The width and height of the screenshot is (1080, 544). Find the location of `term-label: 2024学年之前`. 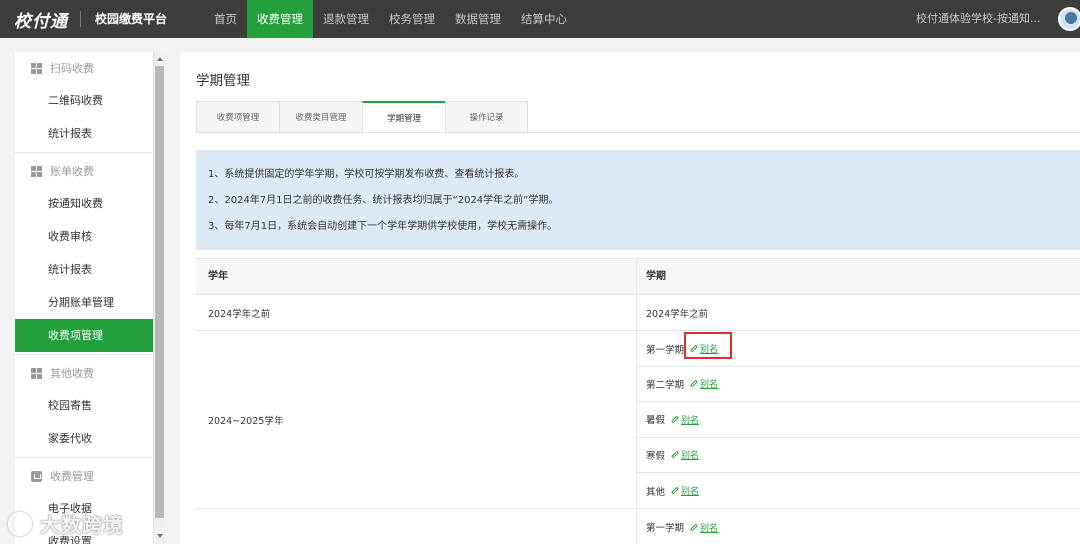

term-label: 2024学年之前 is located at coordinates (677, 314).